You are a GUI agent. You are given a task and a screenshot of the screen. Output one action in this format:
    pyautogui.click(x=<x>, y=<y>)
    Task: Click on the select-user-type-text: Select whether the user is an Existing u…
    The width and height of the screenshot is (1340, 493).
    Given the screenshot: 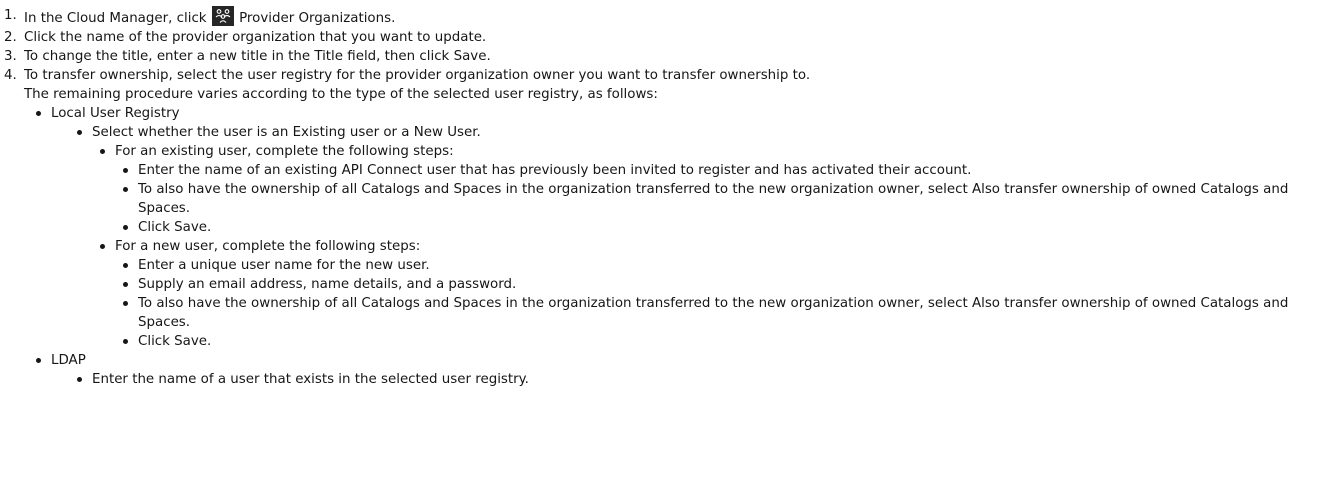 What is the action you would take?
    pyautogui.click(x=286, y=132)
    